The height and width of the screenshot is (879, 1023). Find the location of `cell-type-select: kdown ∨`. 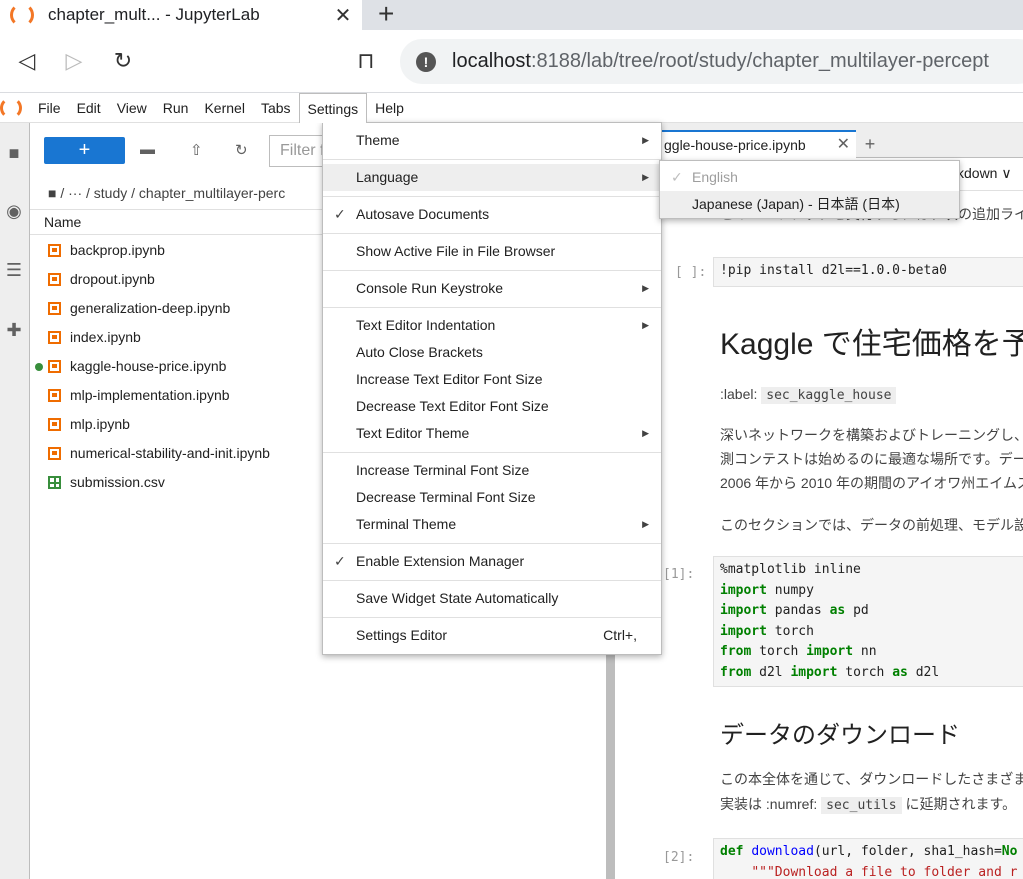

cell-type-select: kdown ∨ is located at coordinates (984, 173).